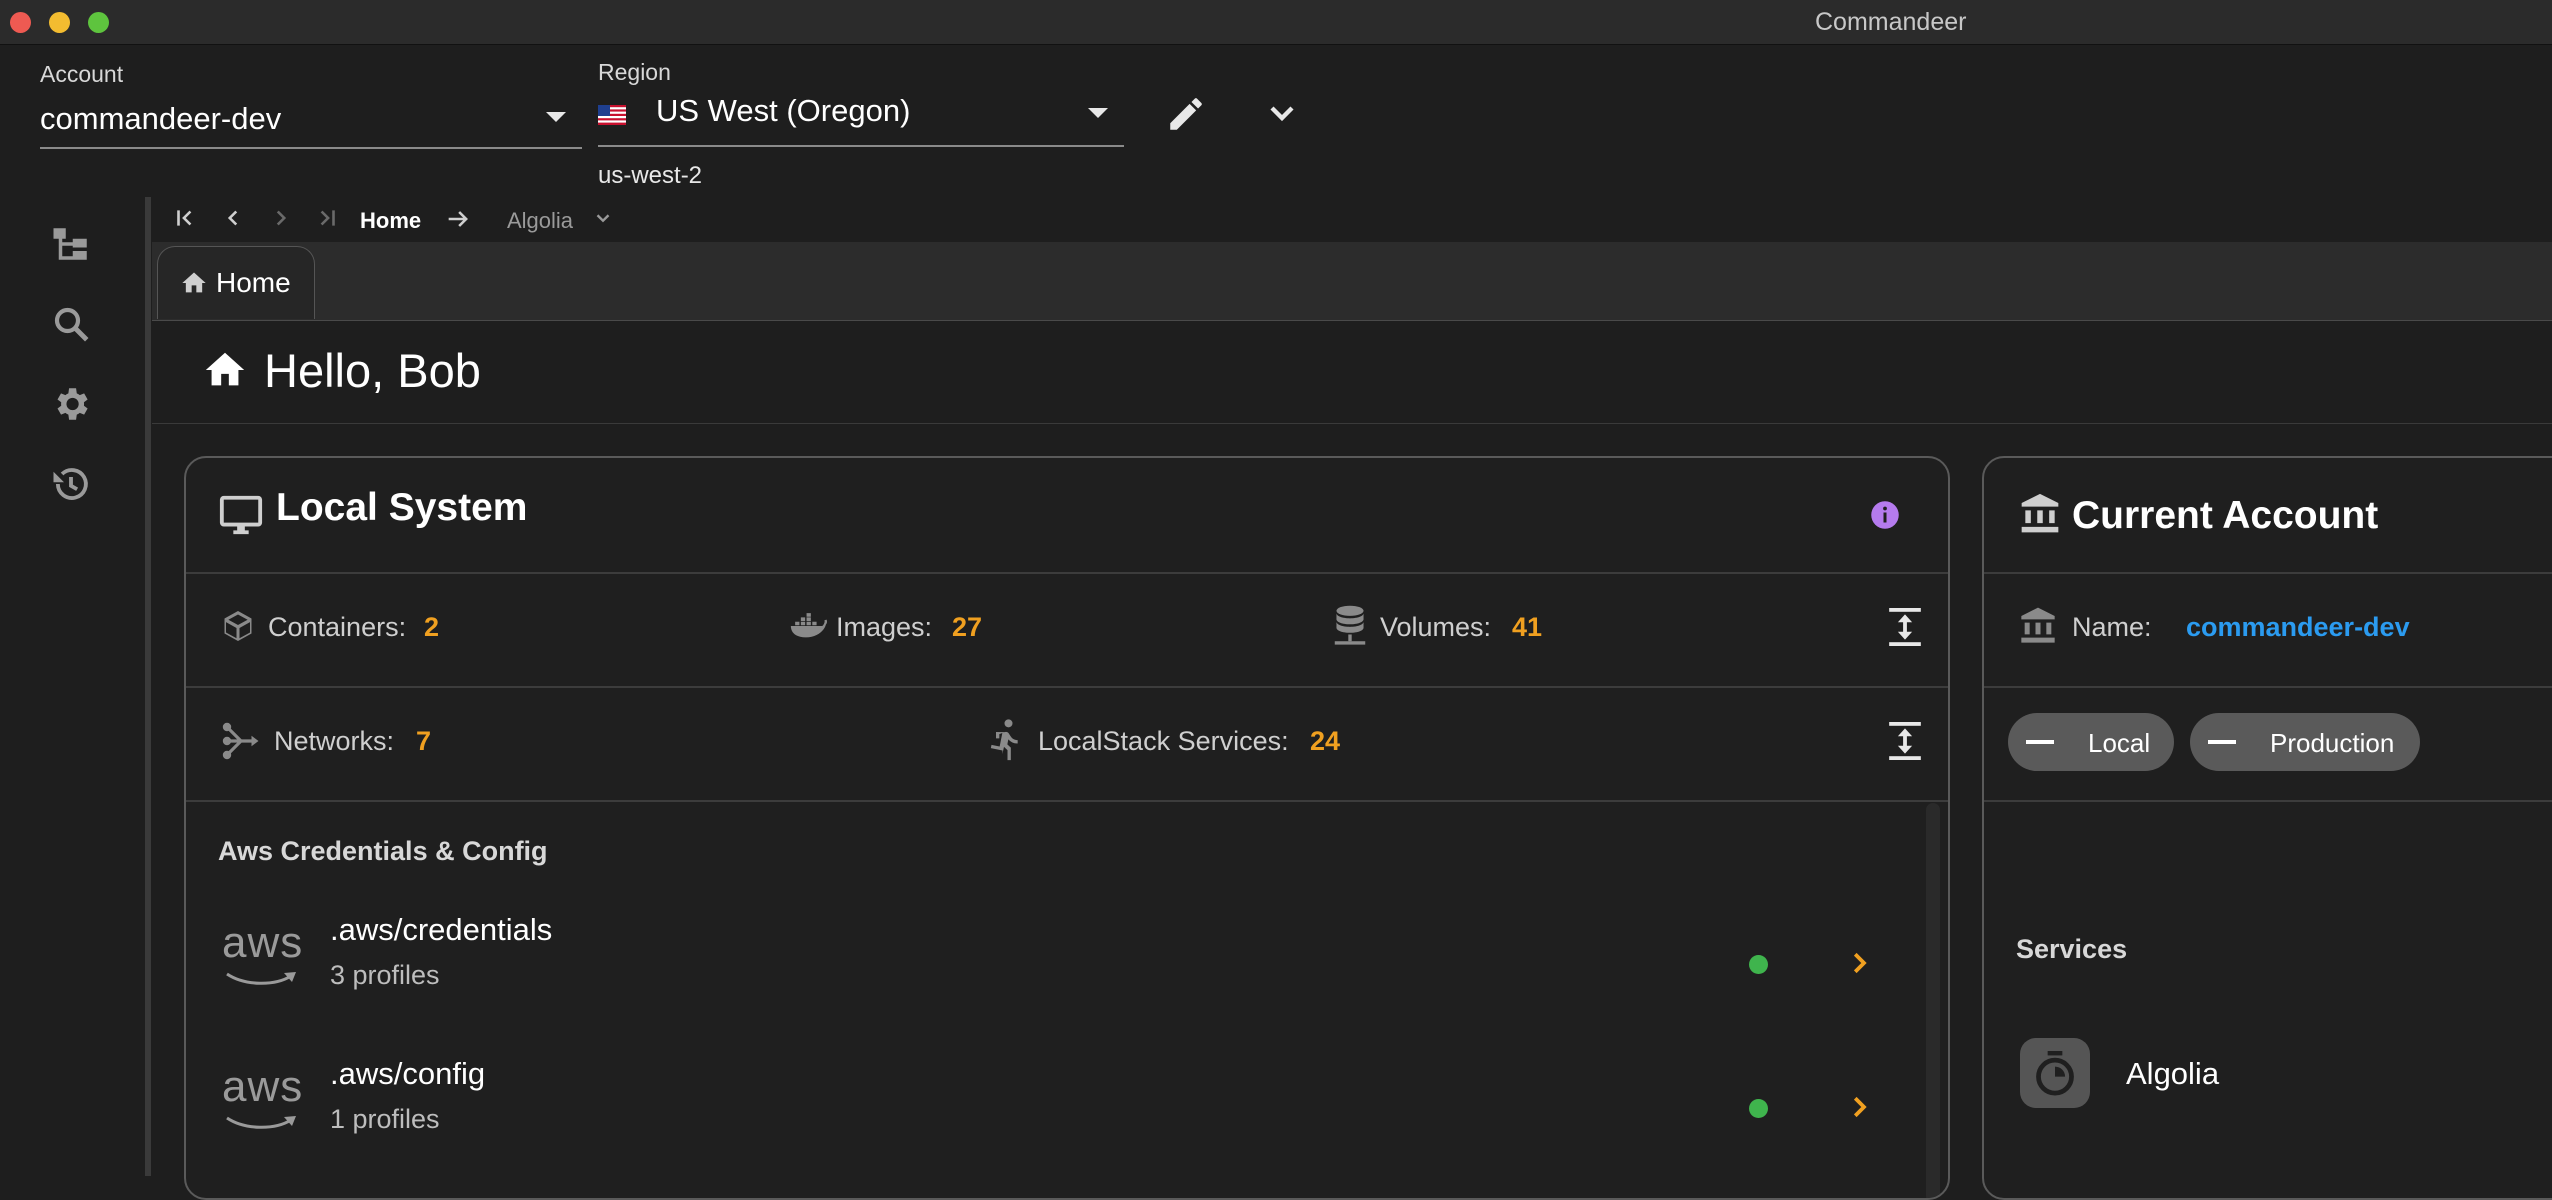 The width and height of the screenshot is (2552, 1200). Describe the element at coordinates (809, 625) in the screenshot. I see `docker-icon` at that location.